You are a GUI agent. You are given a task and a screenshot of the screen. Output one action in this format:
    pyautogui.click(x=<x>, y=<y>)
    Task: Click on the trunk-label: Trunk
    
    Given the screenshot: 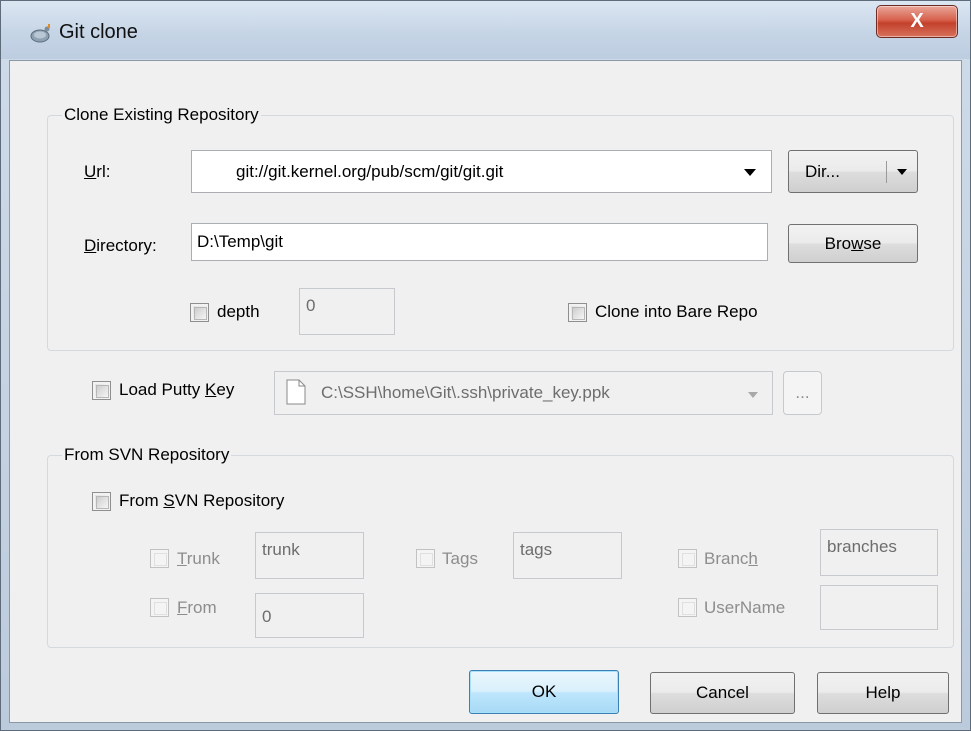 What is the action you would take?
    pyautogui.click(x=198, y=558)
    